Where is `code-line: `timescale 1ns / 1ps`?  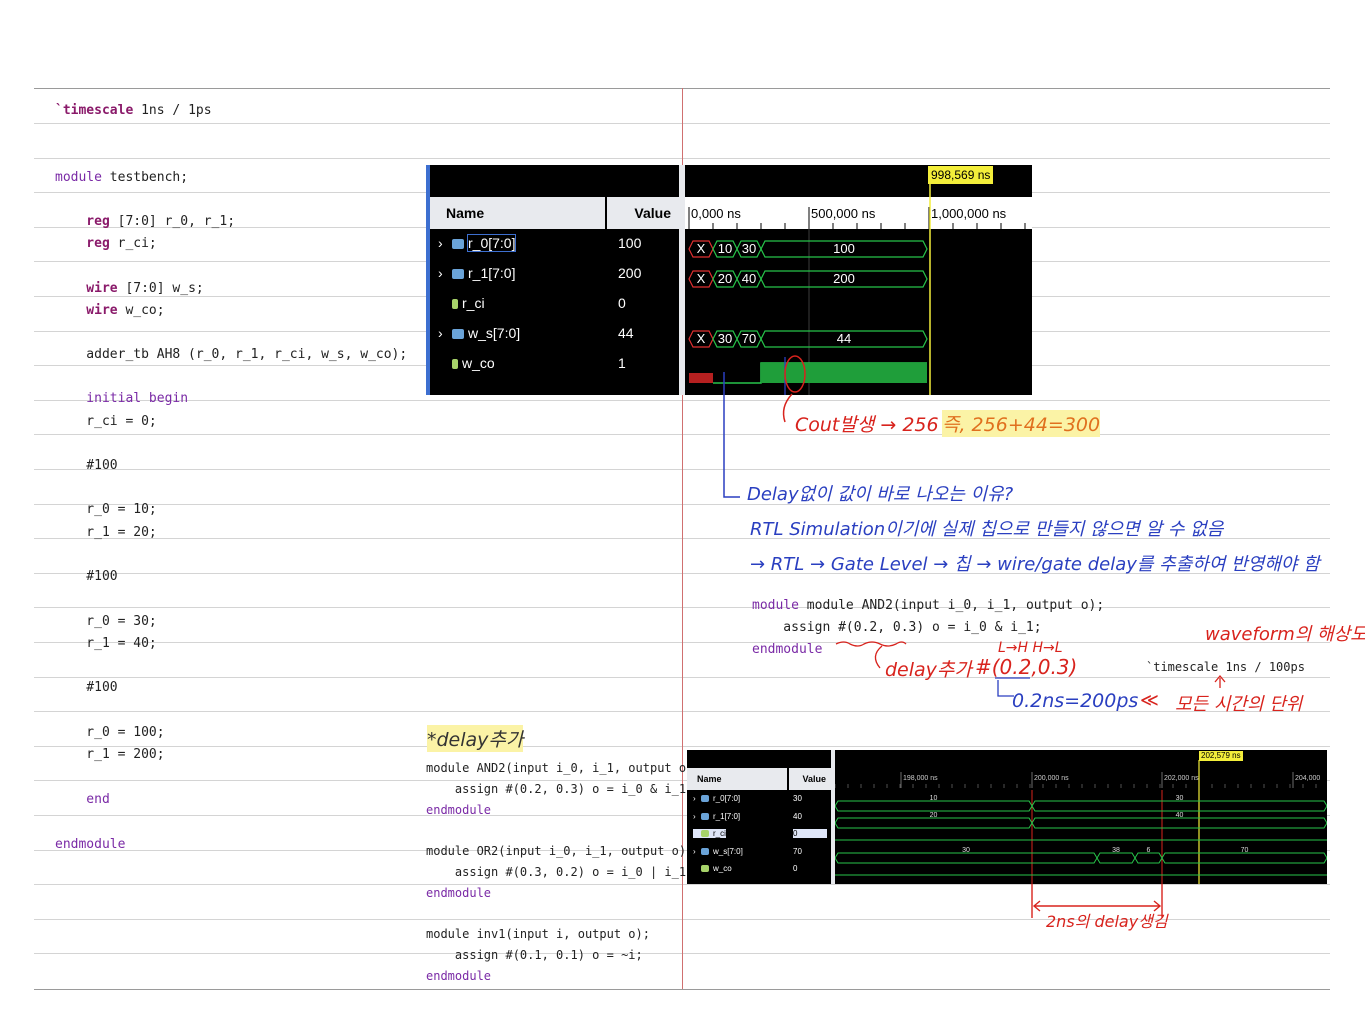 code-line: `timescale 1ns / 1ps is located at coordinates (133, 111).